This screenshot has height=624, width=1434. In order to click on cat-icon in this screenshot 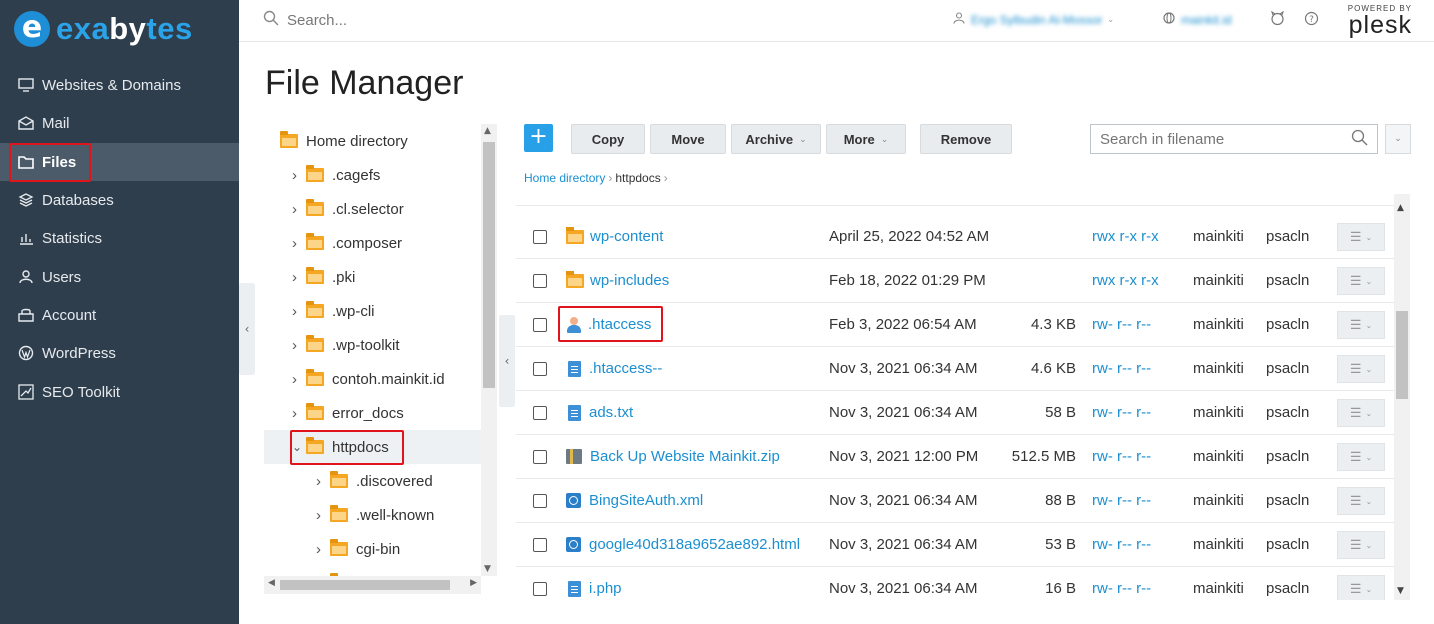, I will do `click(1277, 20)`.